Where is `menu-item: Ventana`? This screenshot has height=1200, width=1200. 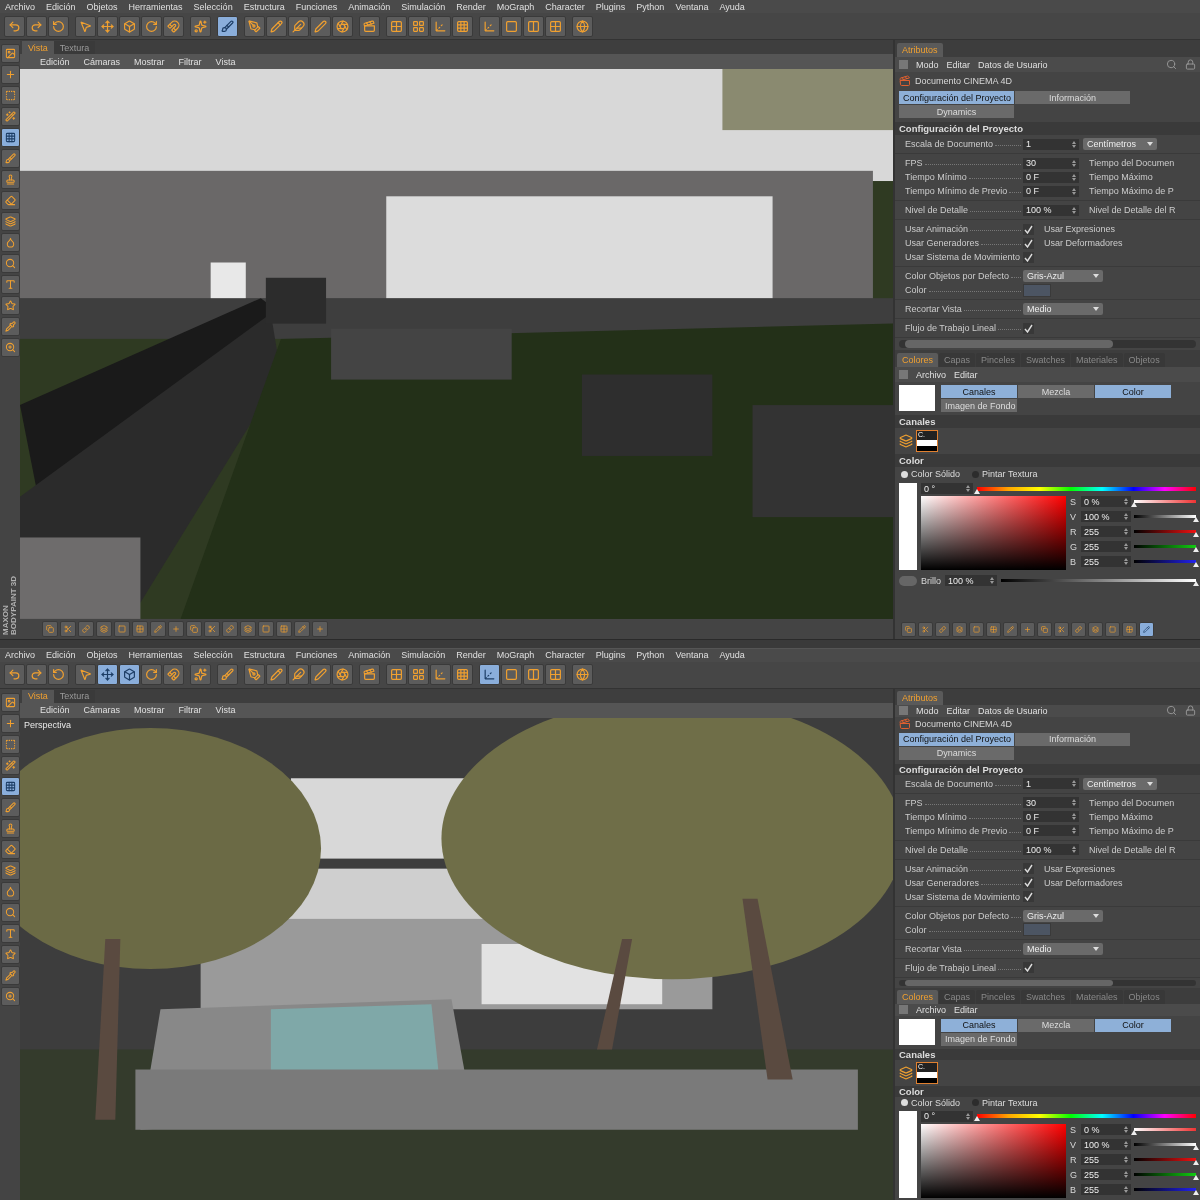
menu-item: Ventana is located at coordinates (692, 6).